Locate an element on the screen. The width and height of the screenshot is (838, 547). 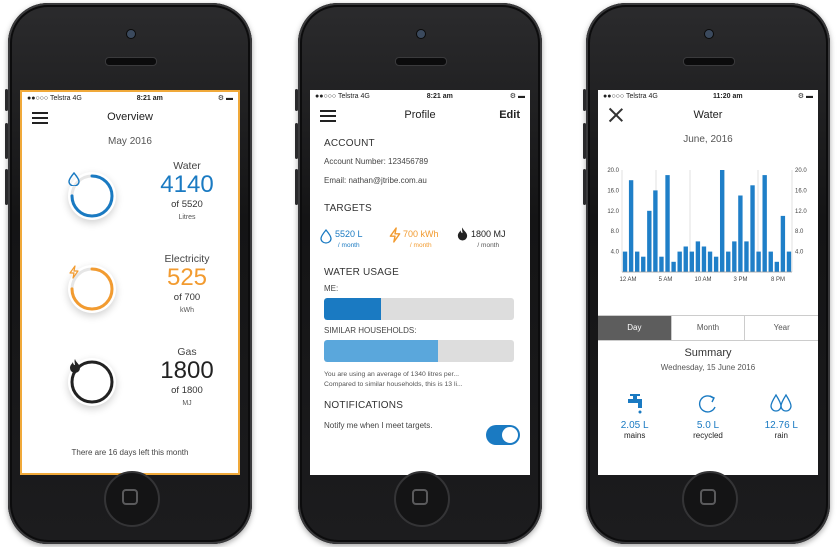
x-tick-label: 8 PM is located at coordinates (778, 280).